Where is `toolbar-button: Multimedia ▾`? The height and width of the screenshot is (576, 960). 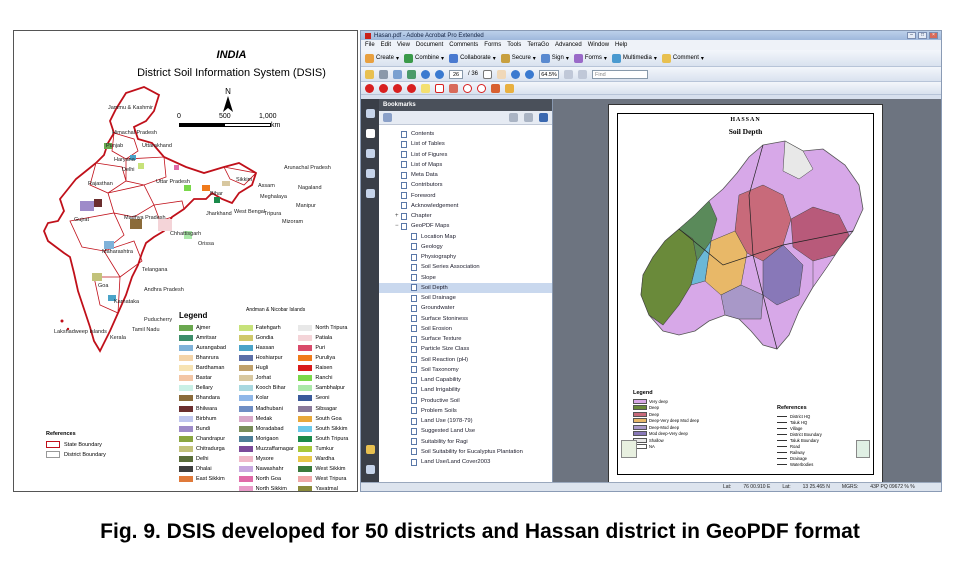
toolbar-button: Multimedia ▾ is located at coordinates (634, 58).